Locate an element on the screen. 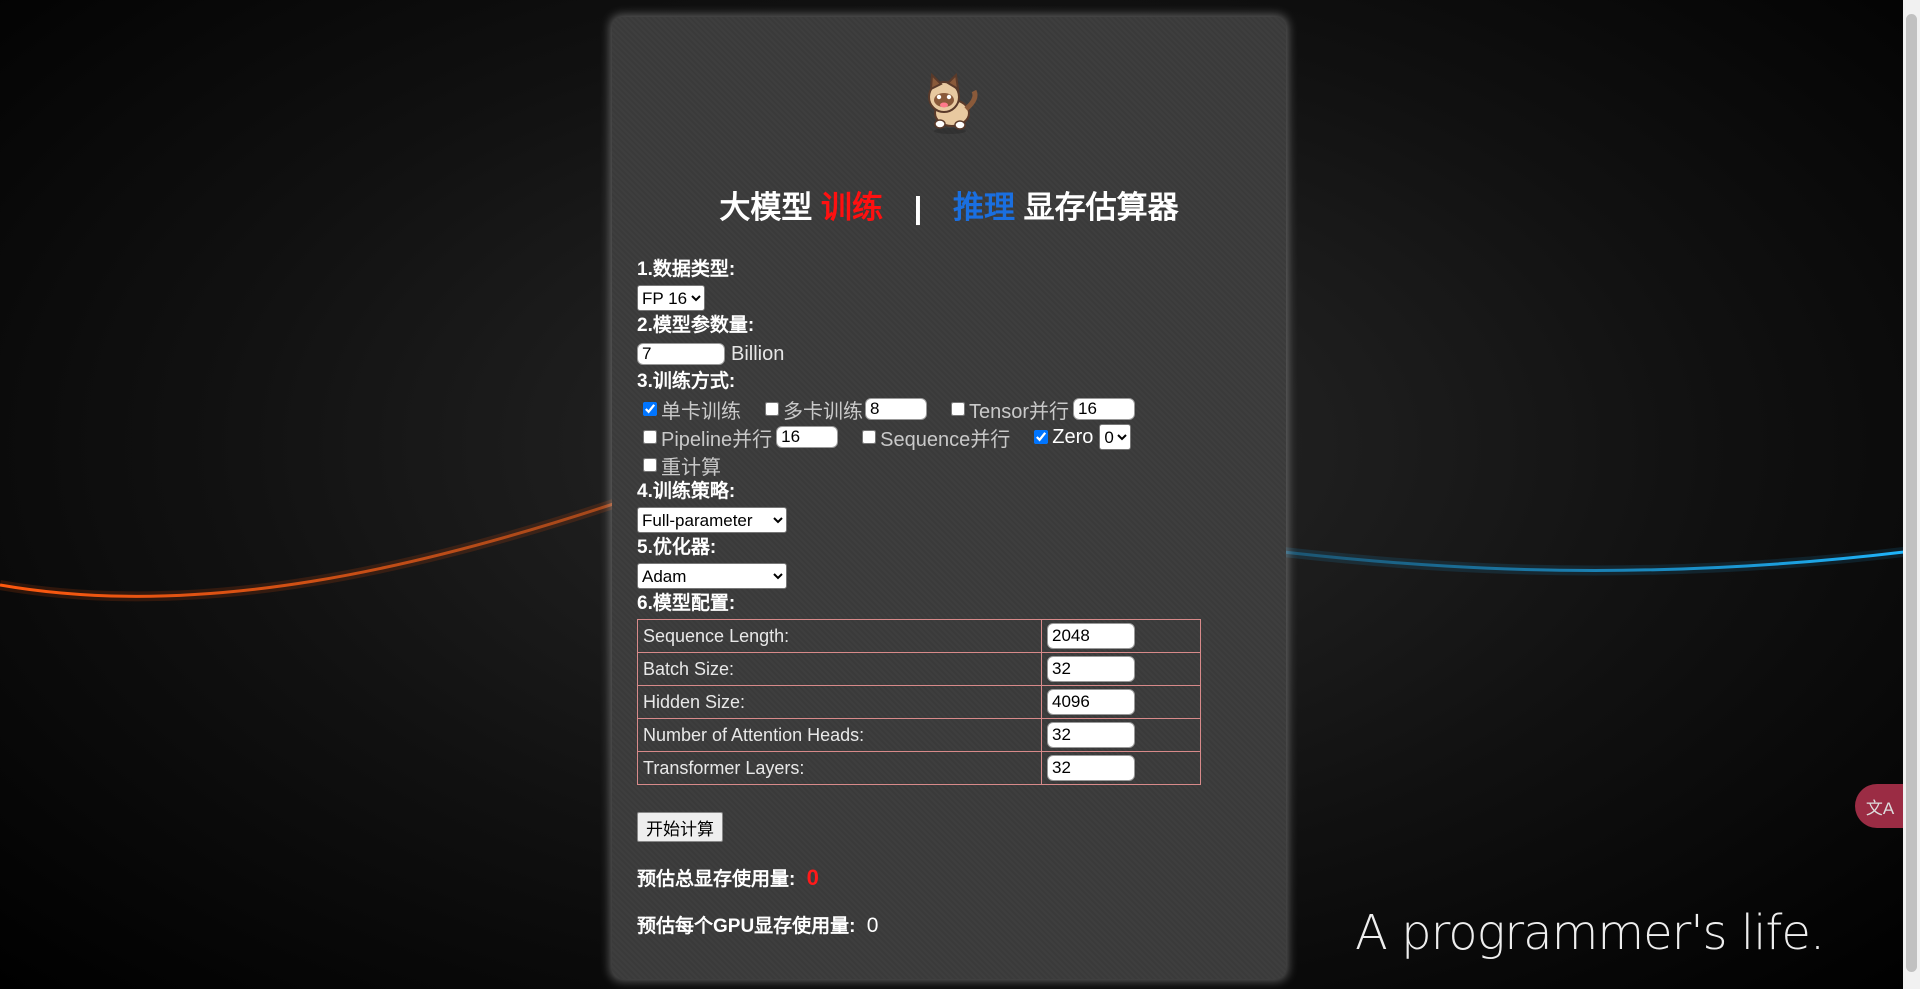 The image size is (1920, 989). calculate-button: 开始计算 is located at coordinates (680, 827).